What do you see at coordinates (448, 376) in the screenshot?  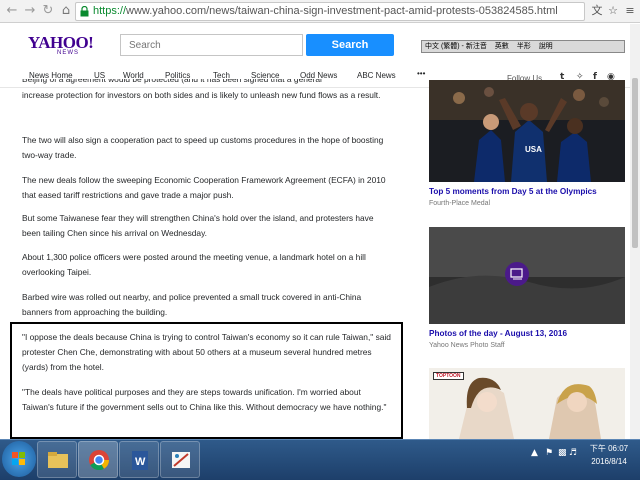 I see `toptoon-badge: TOPTOON` at bounding box center [448, 376].